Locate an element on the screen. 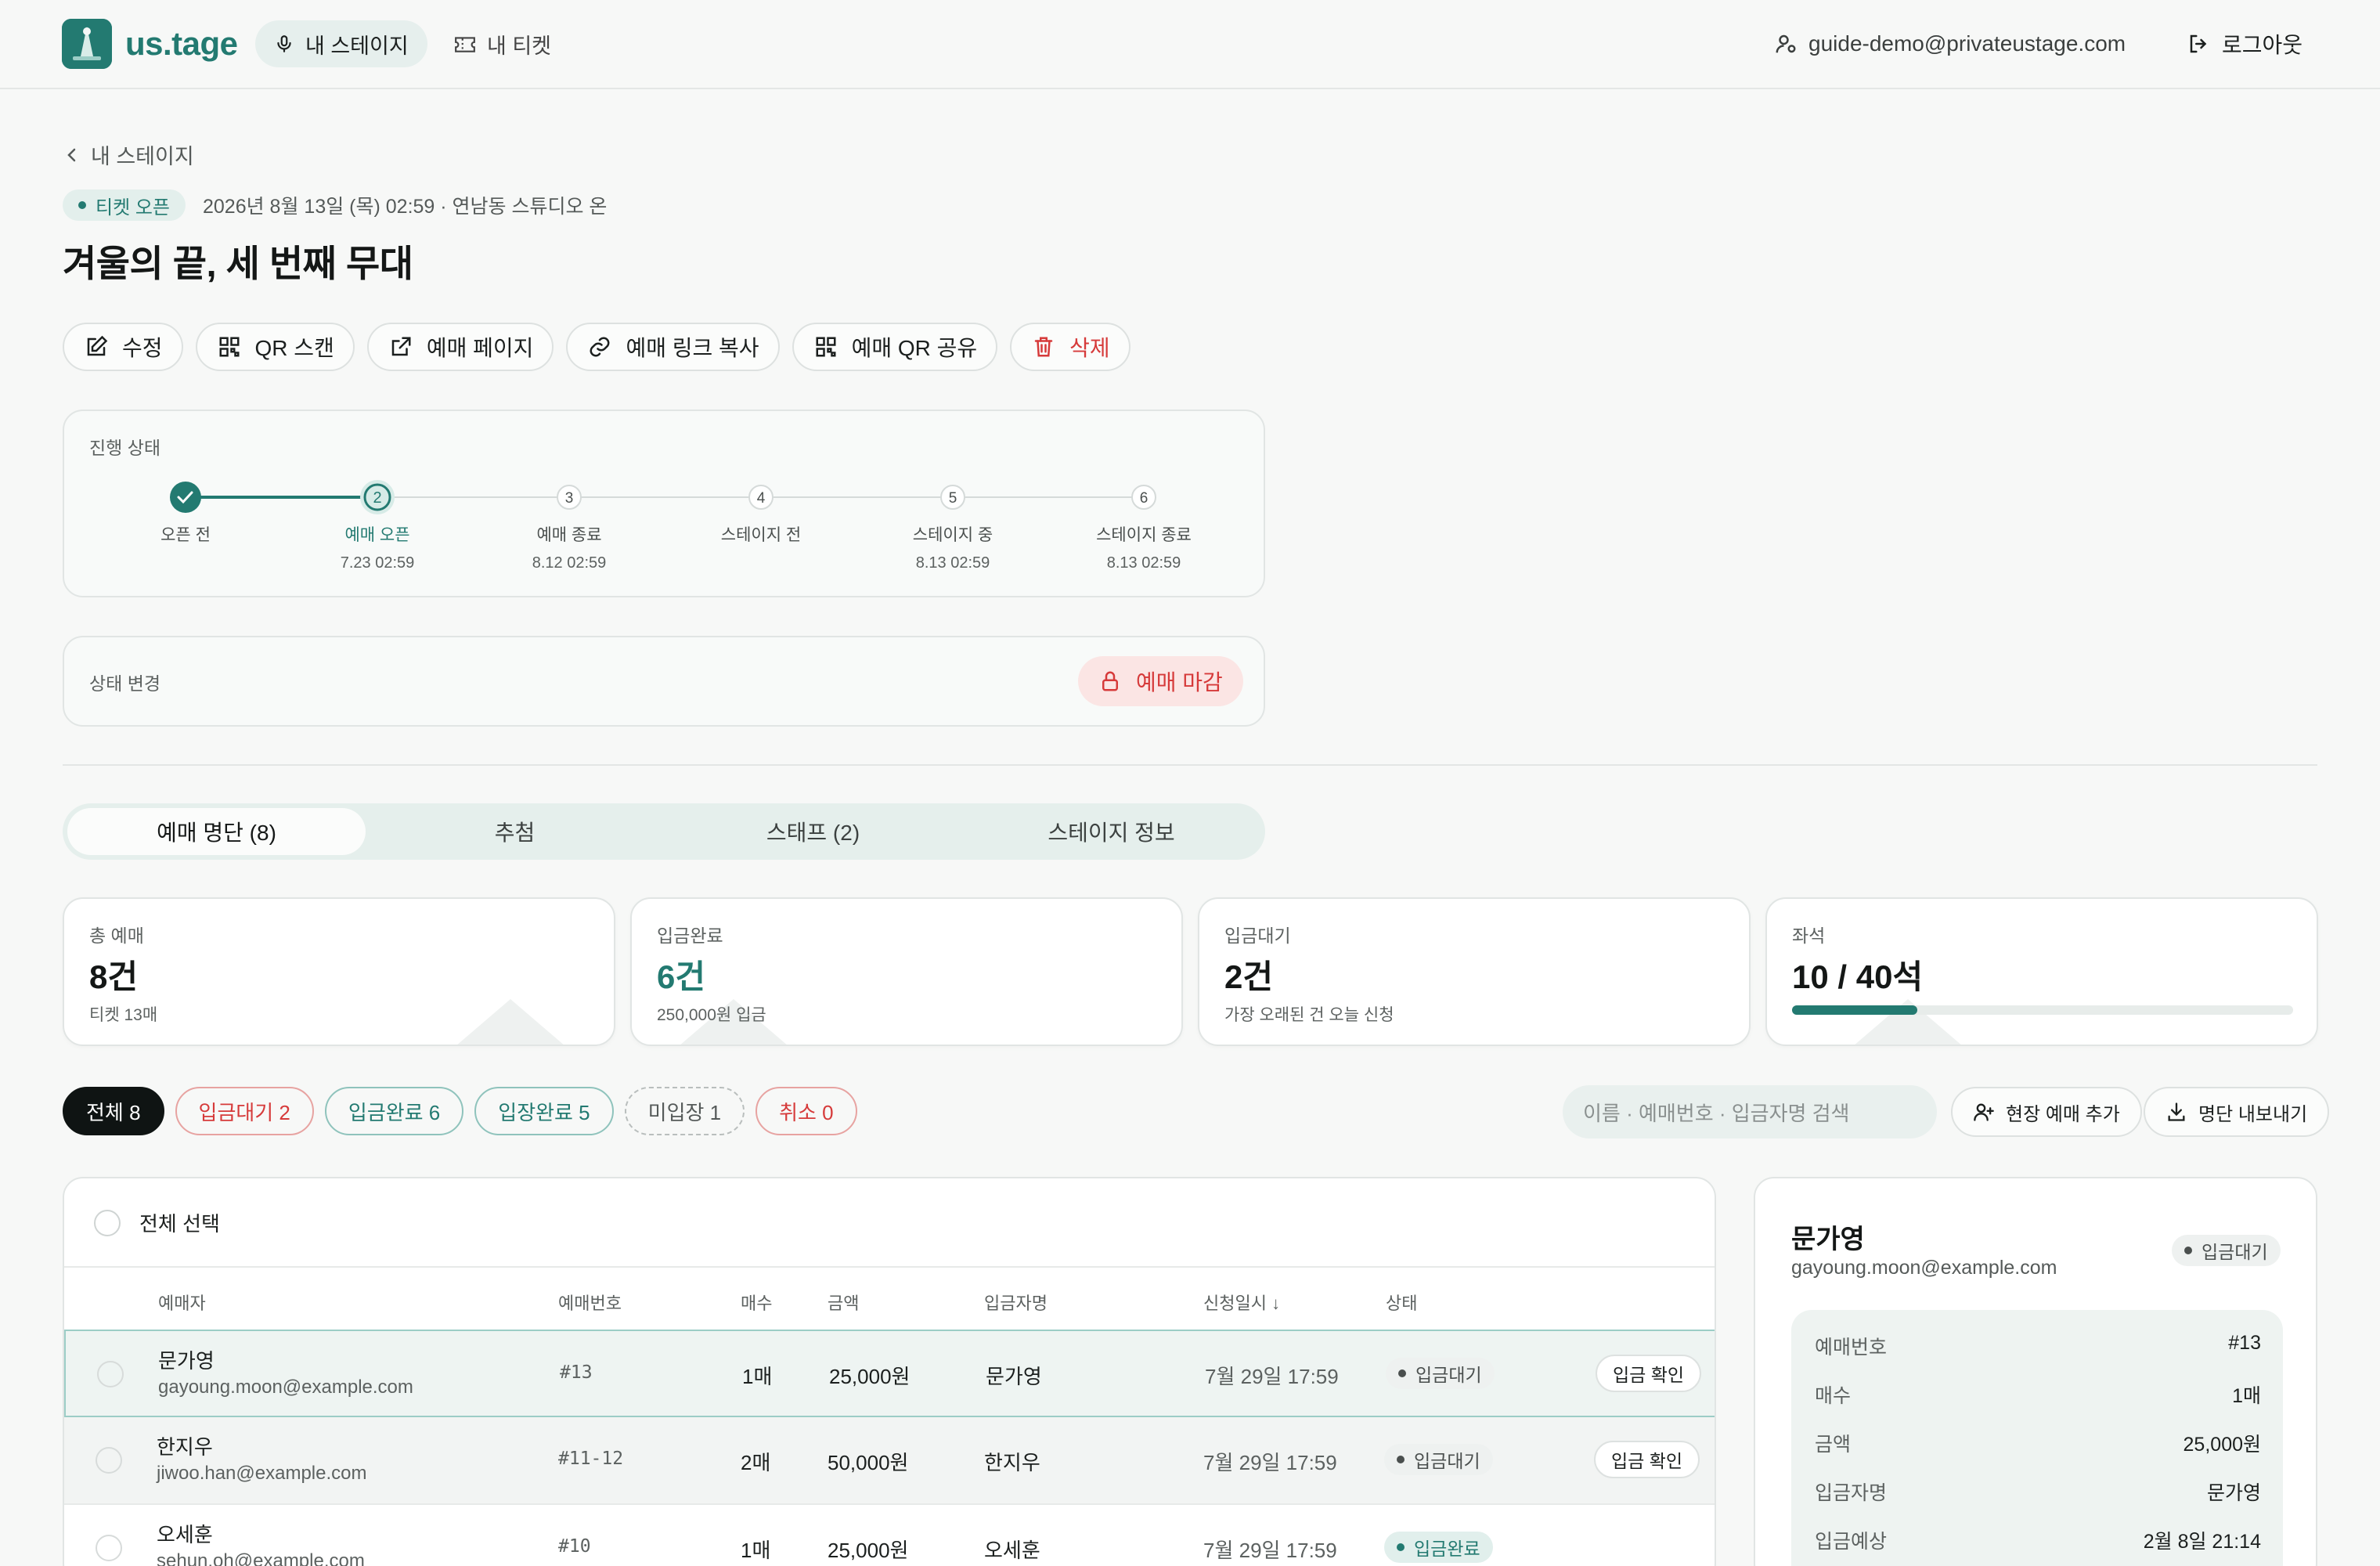  filter-cancelled: 취소 0 is located at coordinates (806, 1111).